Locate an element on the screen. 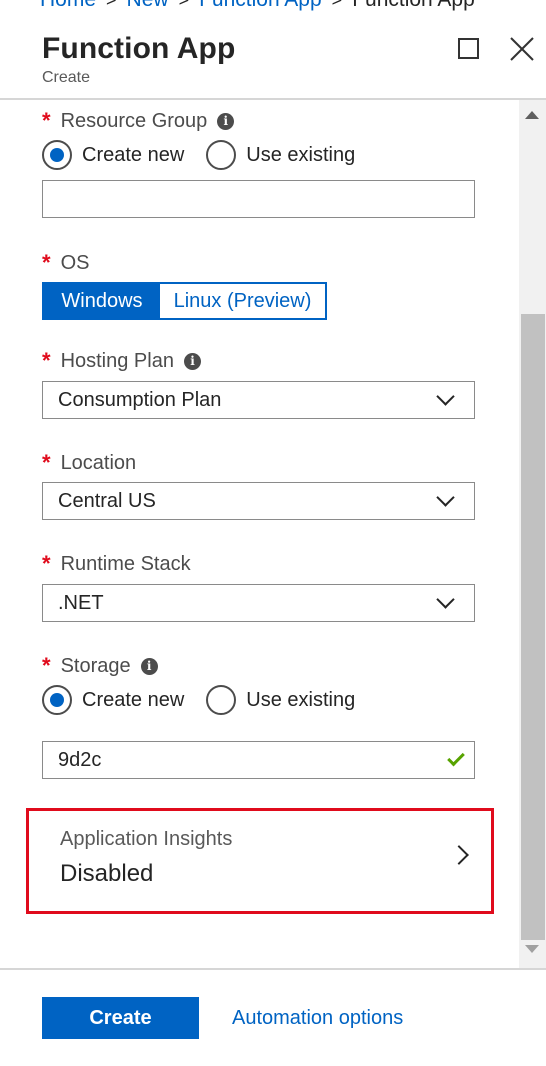  breadcrumb: Home > New > Function App > Function App is located at coordinates (257, 6).